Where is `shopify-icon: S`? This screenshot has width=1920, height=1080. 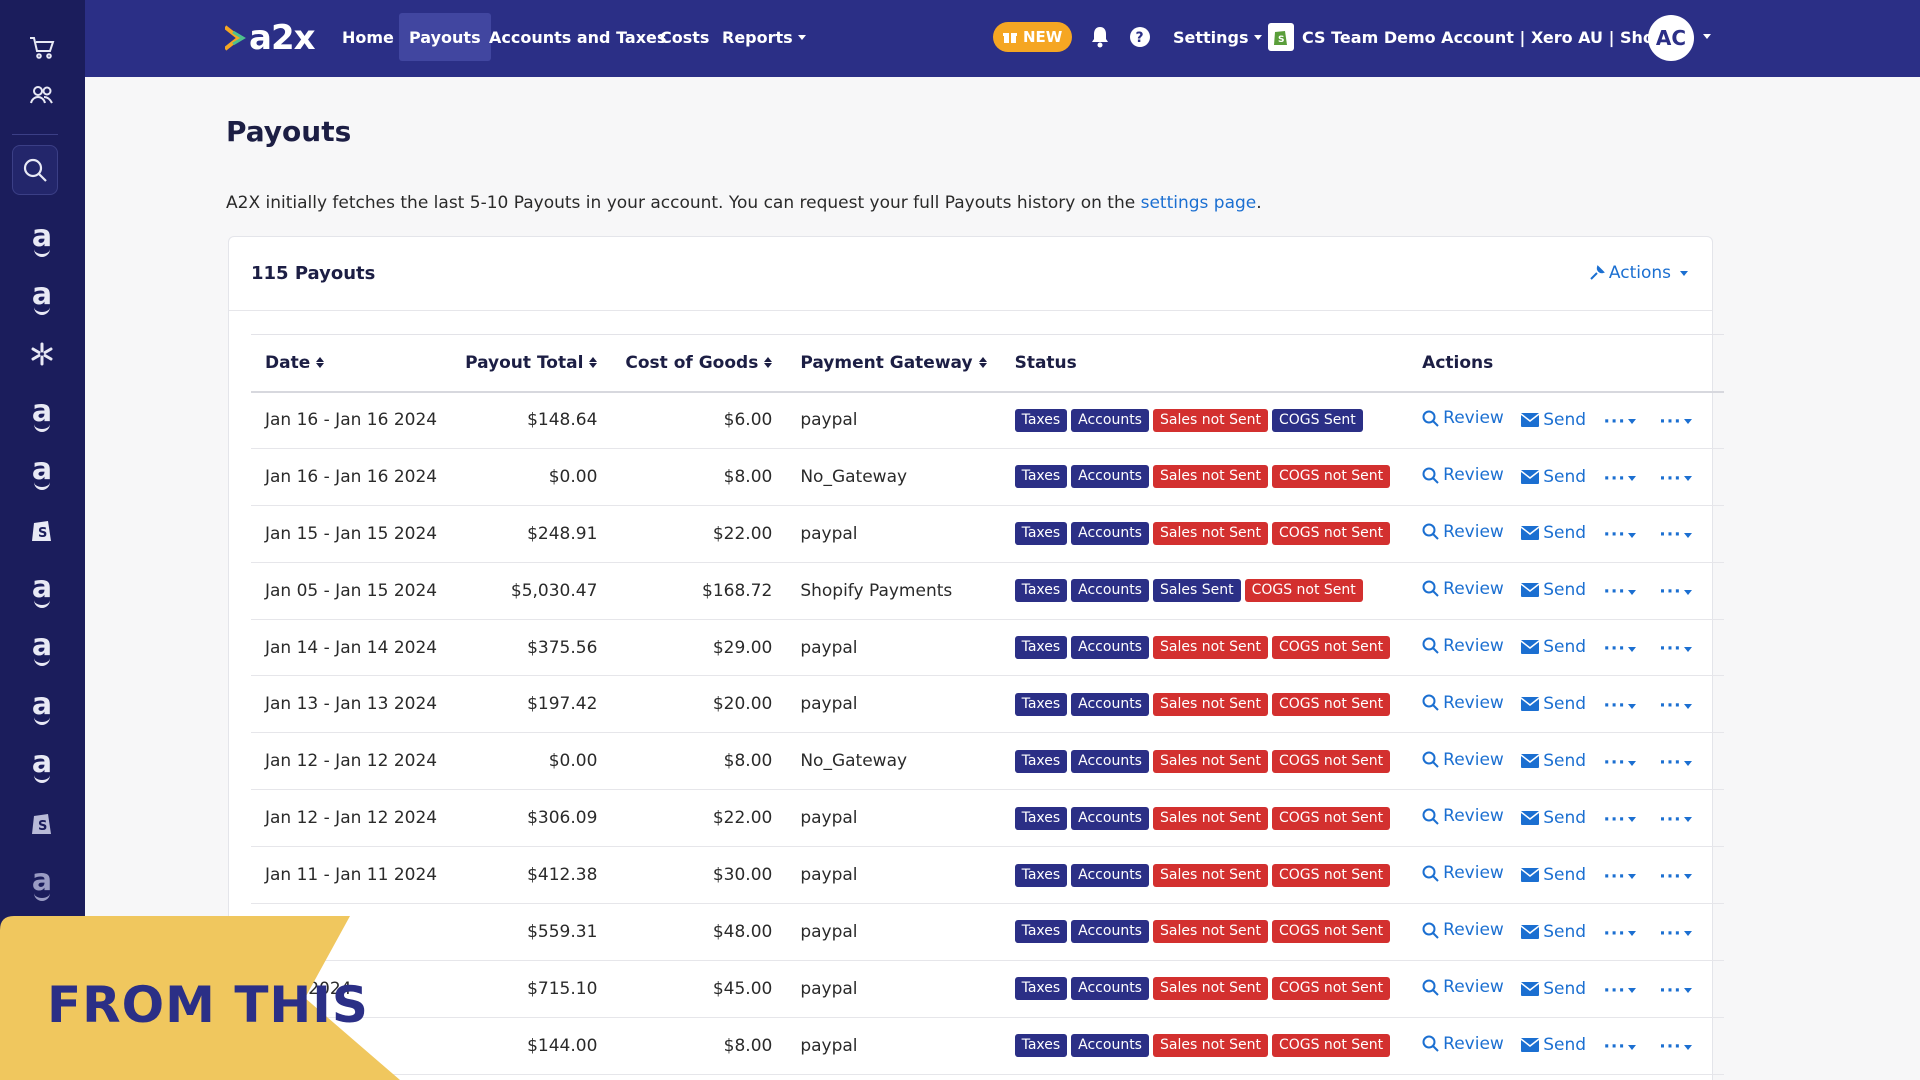
shopify-icon: S is located at coordinates (42, 530).